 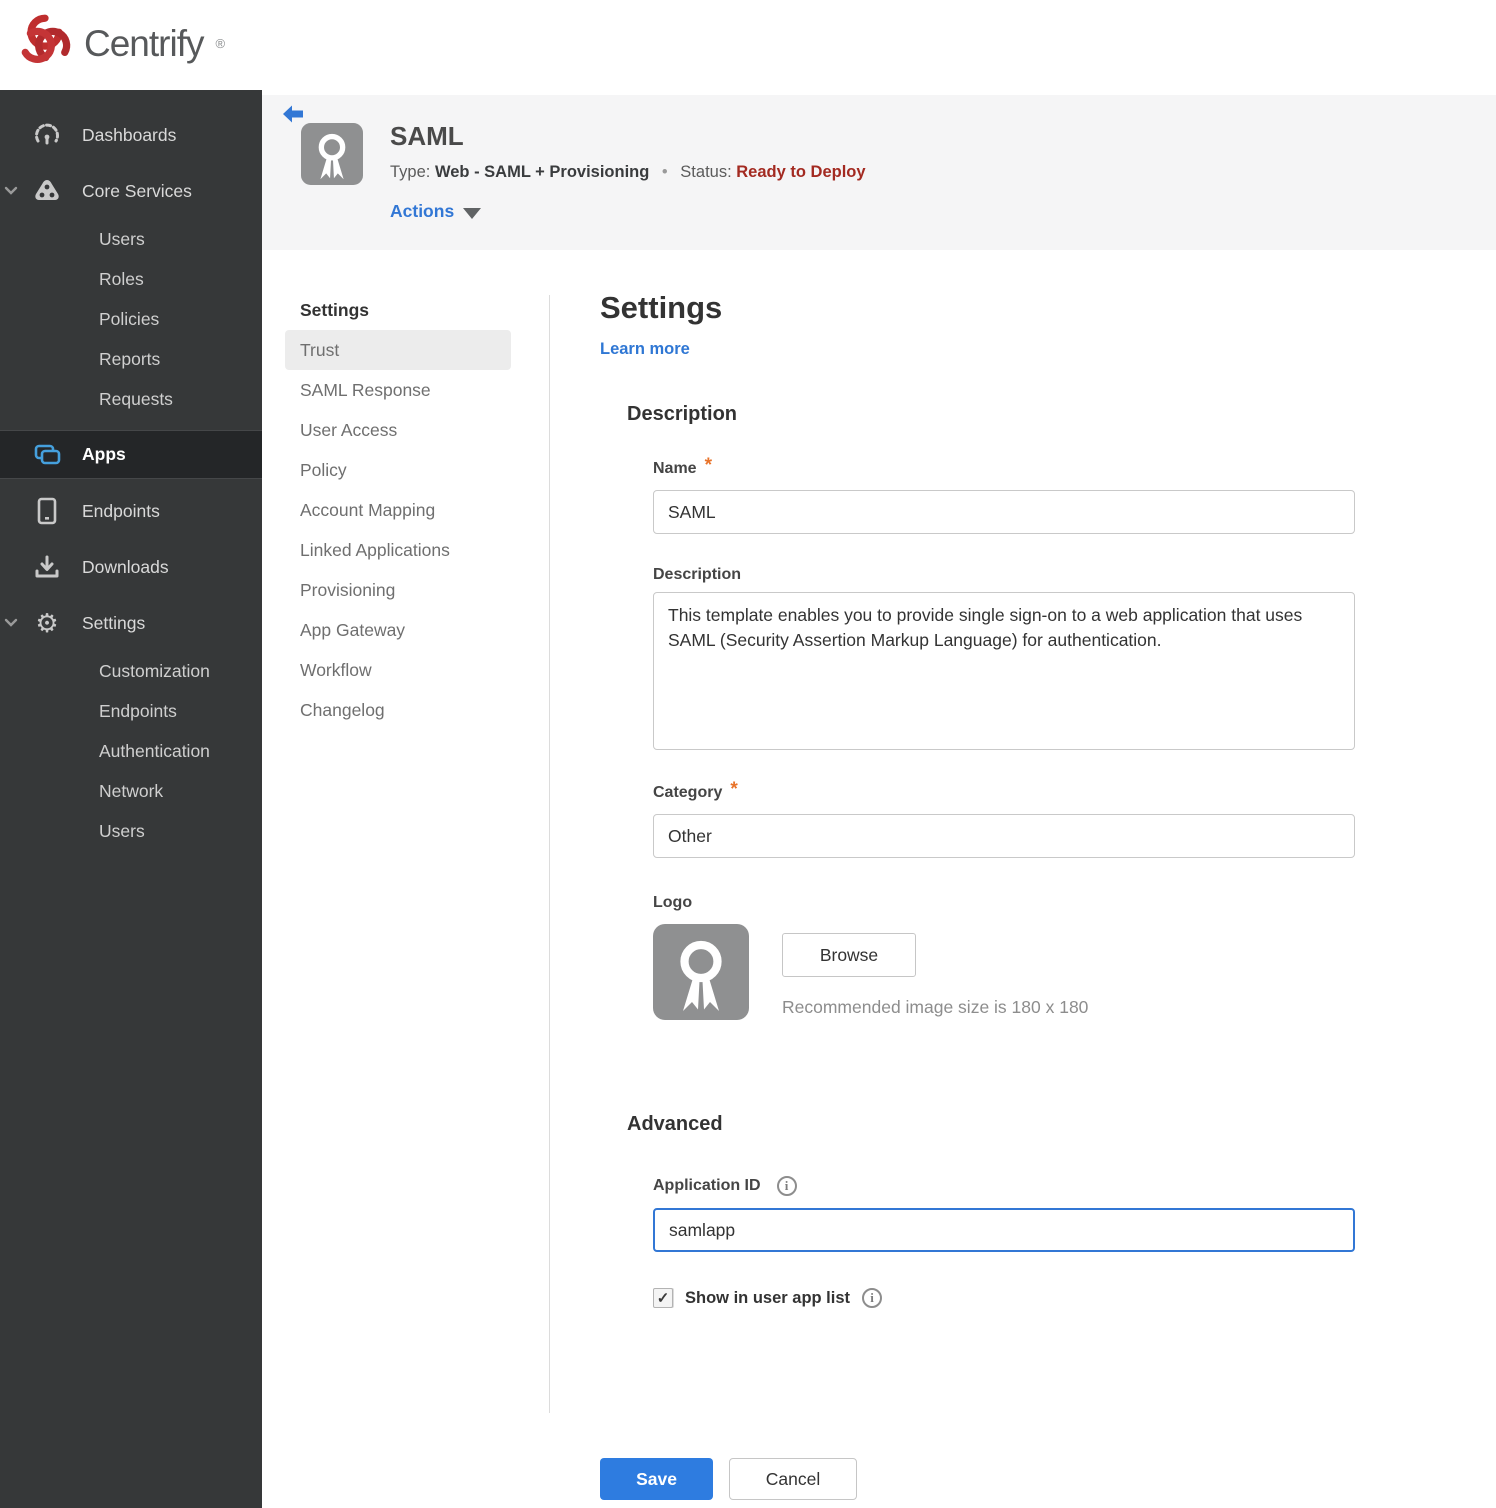 I want to click on sidebar-item-users: Users, so click(x=131, y=239).